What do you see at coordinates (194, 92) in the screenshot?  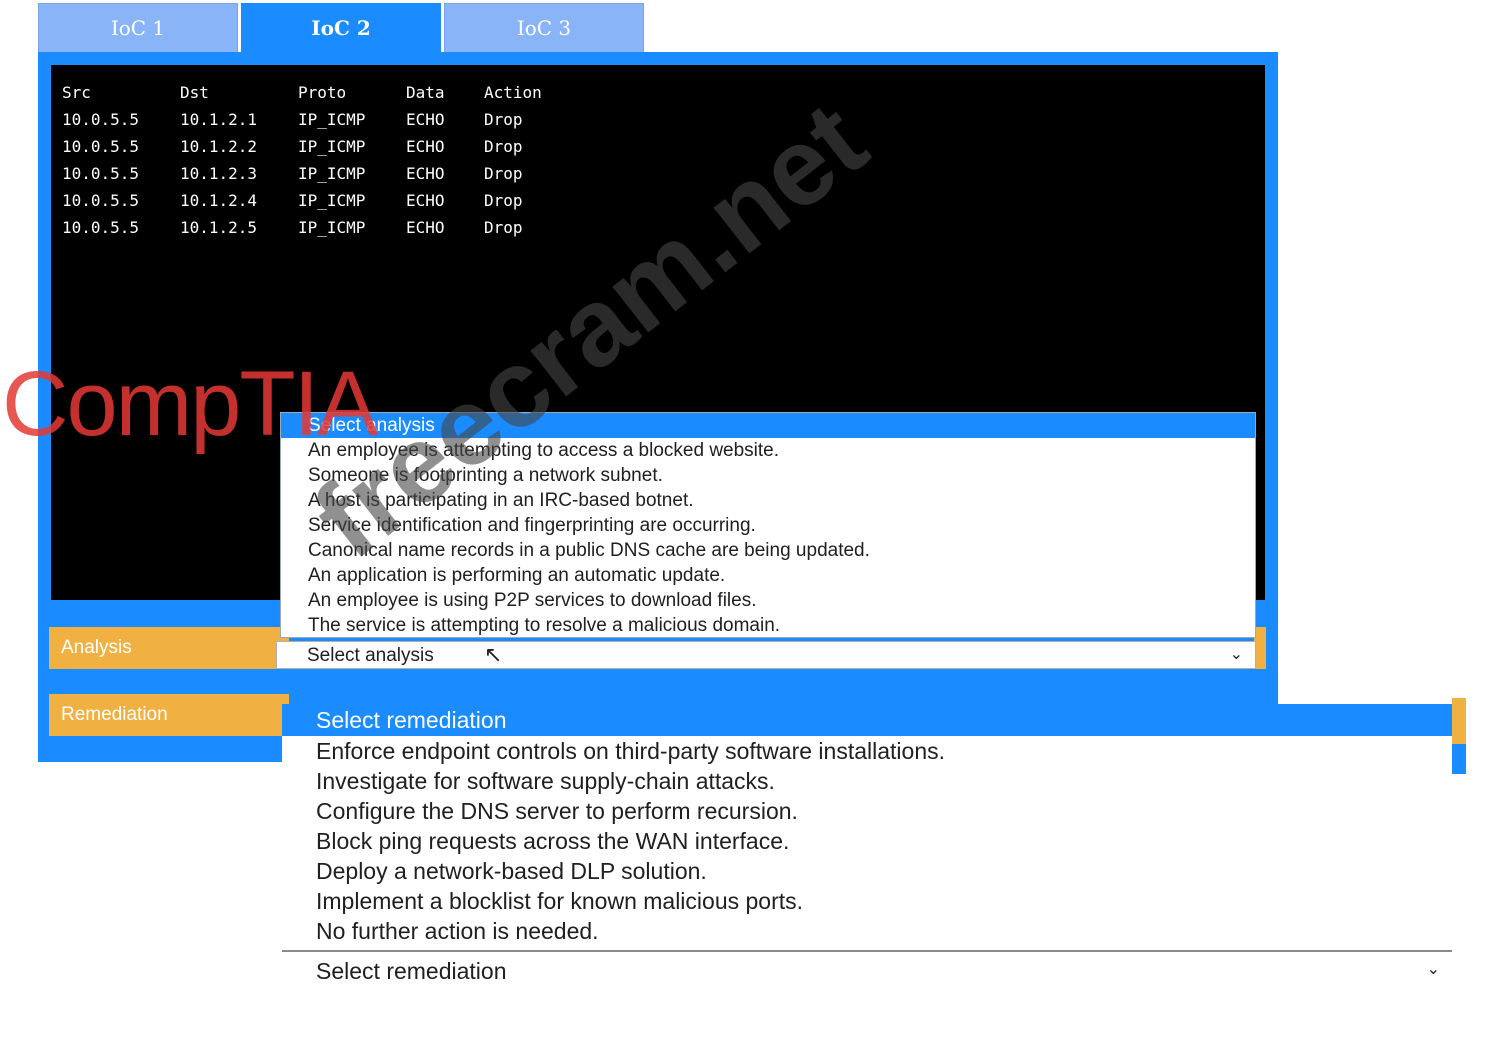 I see `log-header-dst: Dst` at bounding box center [194, 92].